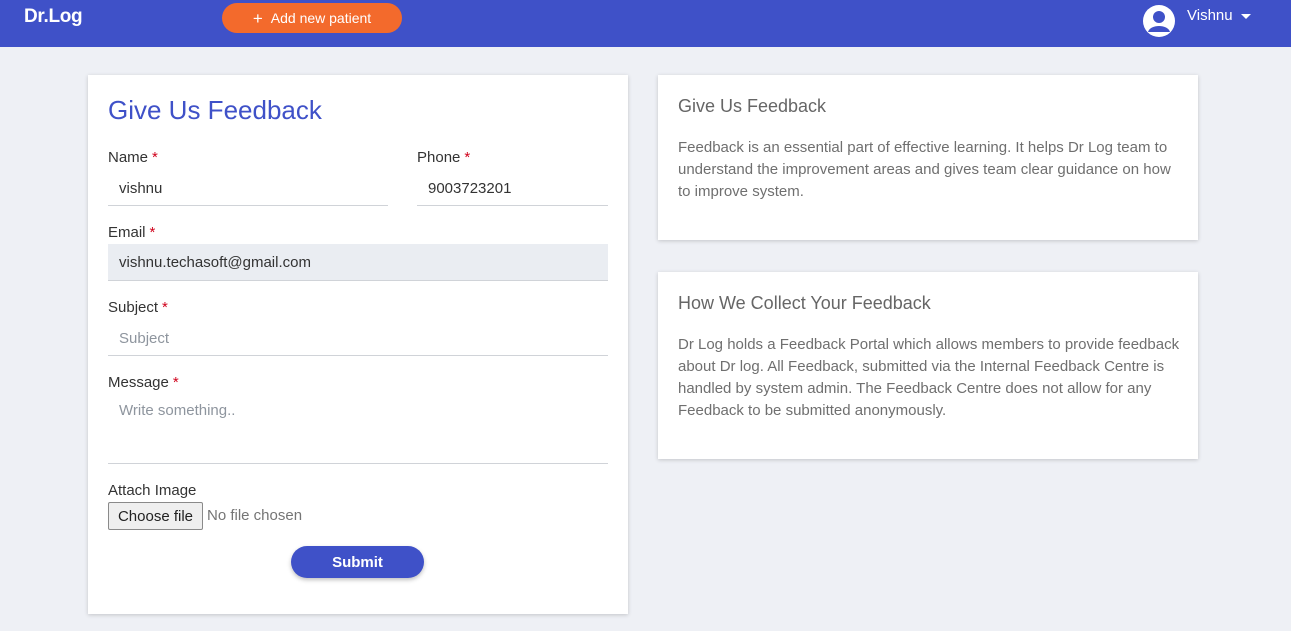  I want to click on user-name: Vishnu, so click(1210, 15).